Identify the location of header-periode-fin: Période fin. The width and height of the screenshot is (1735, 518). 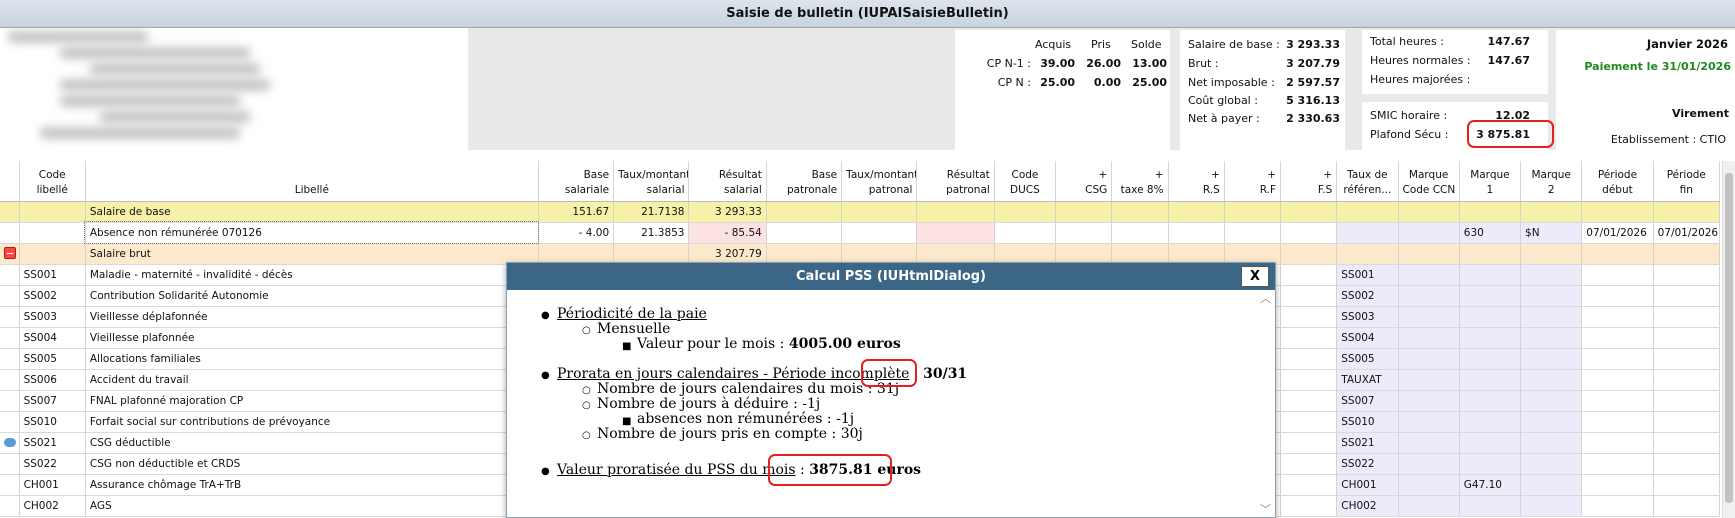
(1686, 181).